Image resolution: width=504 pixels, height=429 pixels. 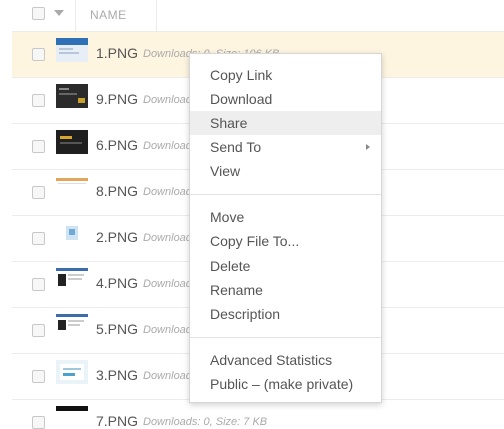 What do you see at coordinates (117, 53) in the screenshot?
I see `file-name: 1.PNG` at bounding box center [117, 53].